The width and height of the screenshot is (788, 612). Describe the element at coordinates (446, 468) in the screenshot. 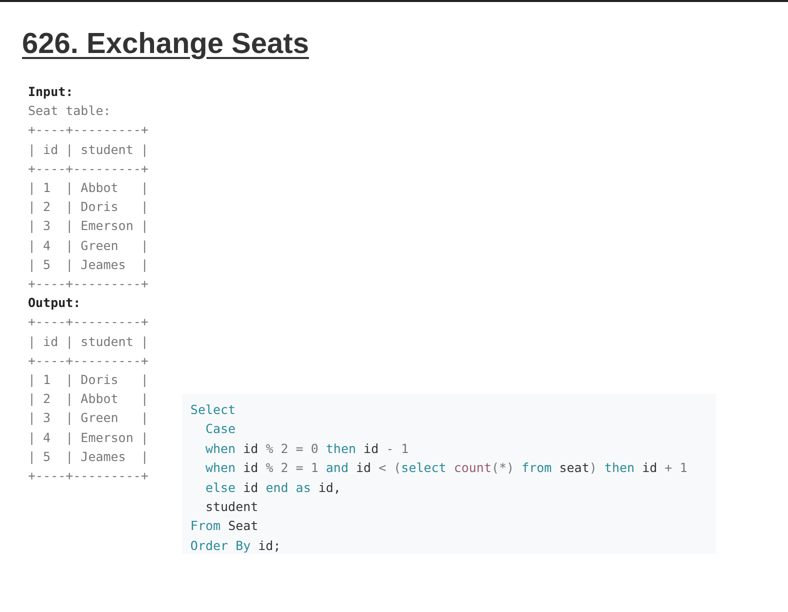

I see `code-line: when id % 2 = 1 and id < (select count(*) from seat) then id + 1` at that location.